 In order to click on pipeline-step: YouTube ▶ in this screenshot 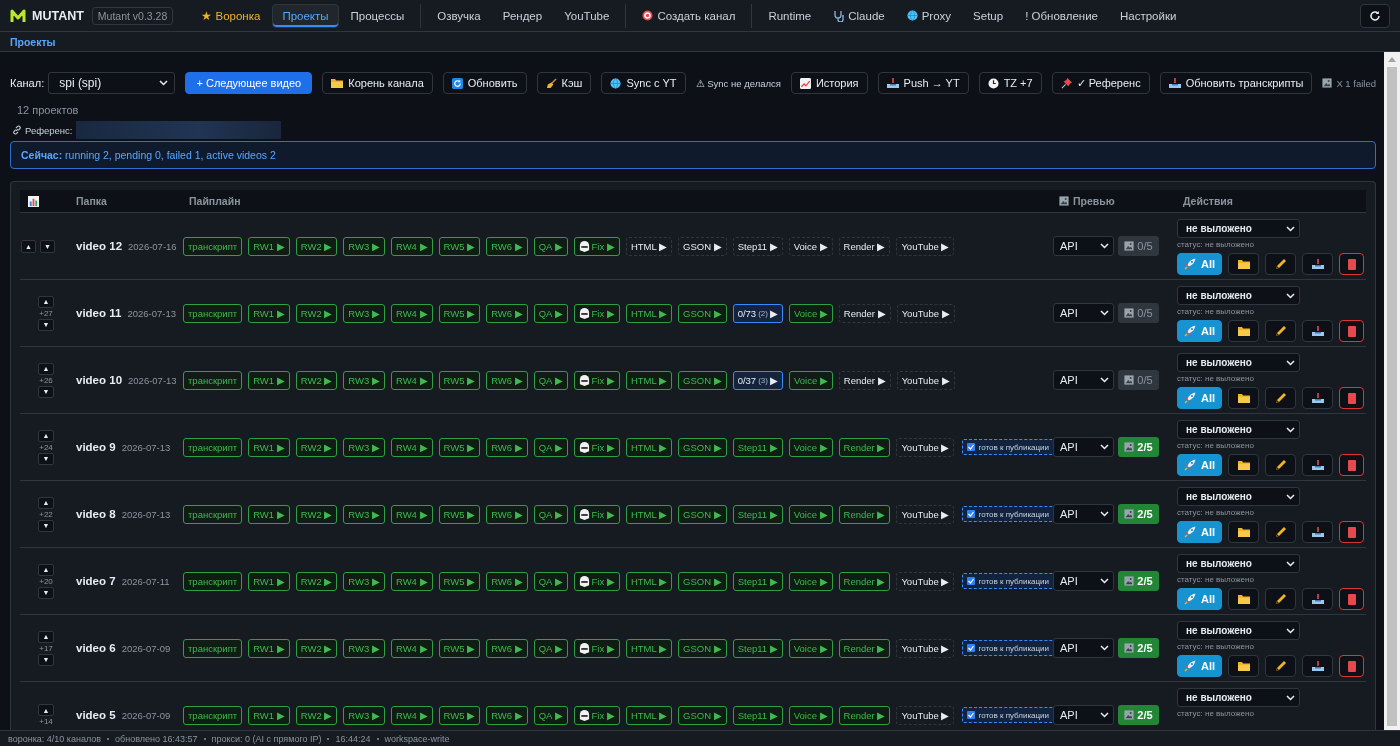, I will do `click(925, 246)`.